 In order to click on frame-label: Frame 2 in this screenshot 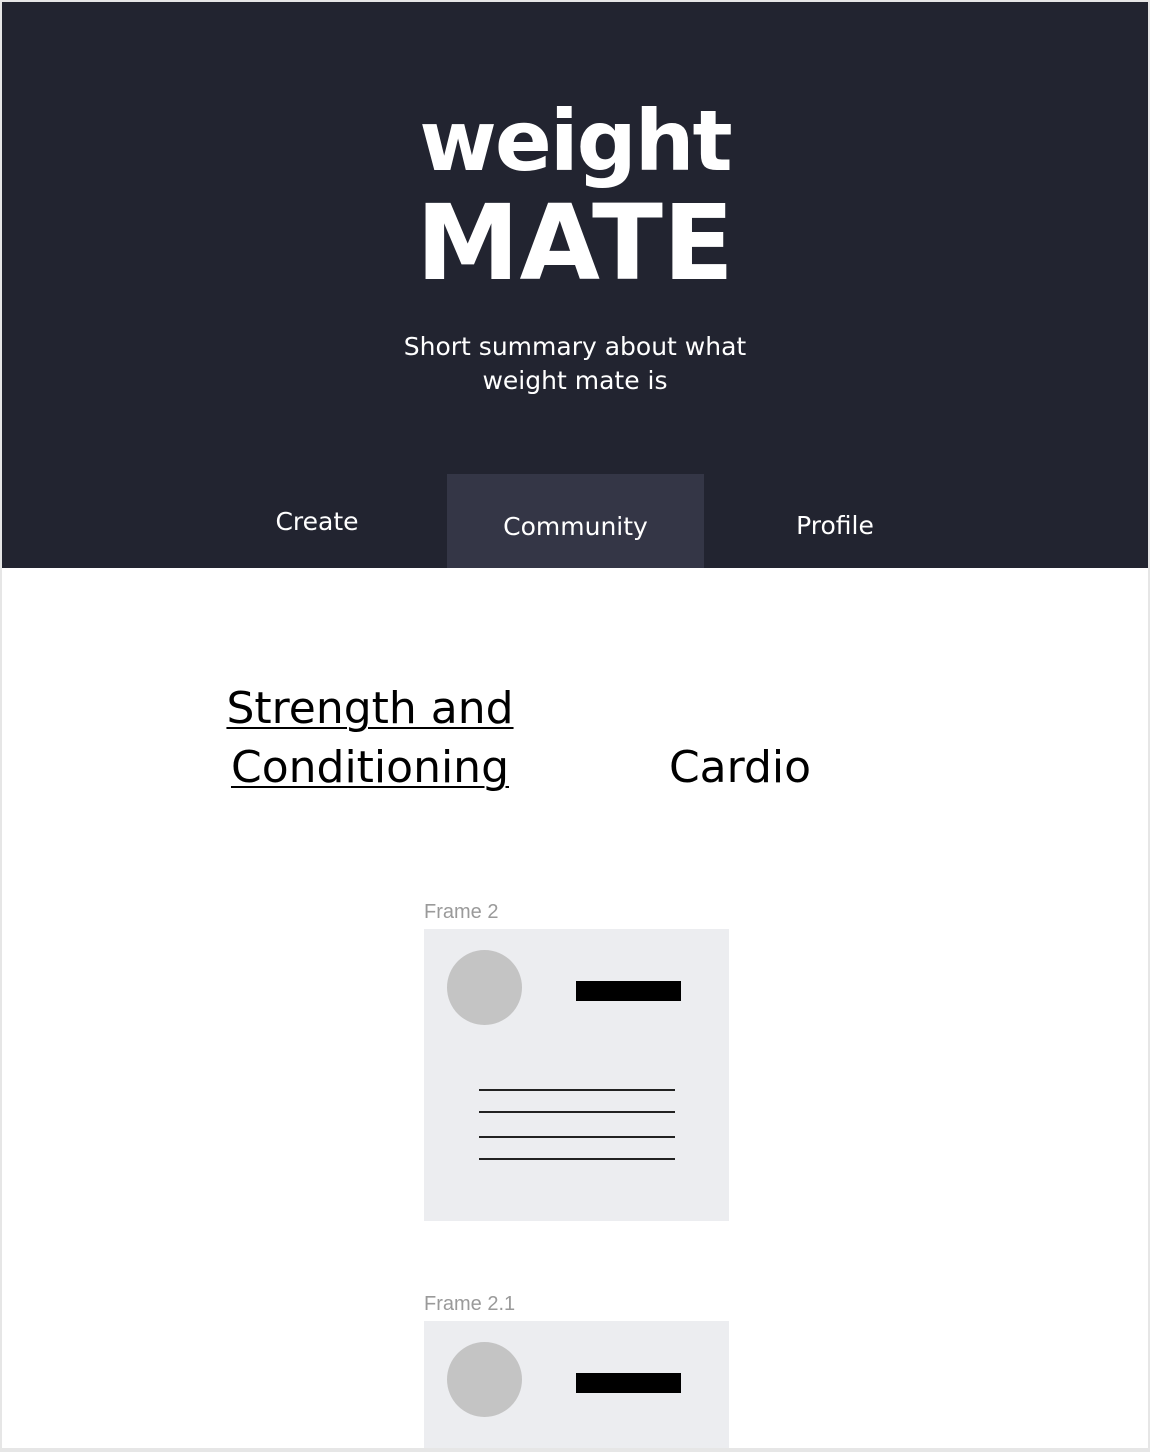, I will do `click(461, 912)`.